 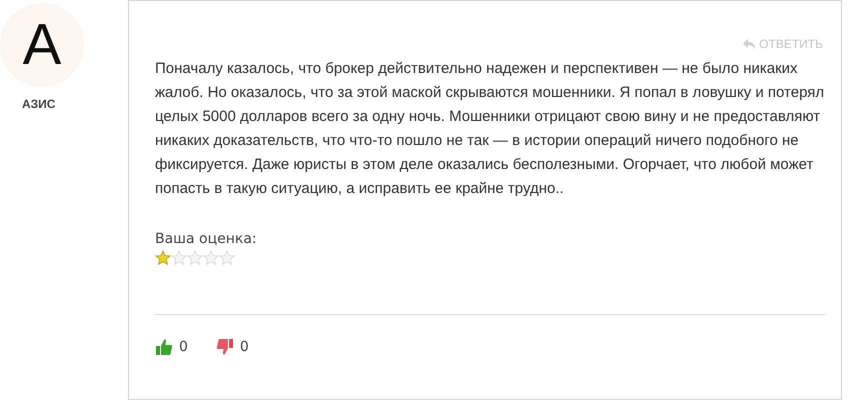 What do you see at coordinates (749, 44) in the screenshot?
I see `reply-icon` at bounding box center [749, 44].